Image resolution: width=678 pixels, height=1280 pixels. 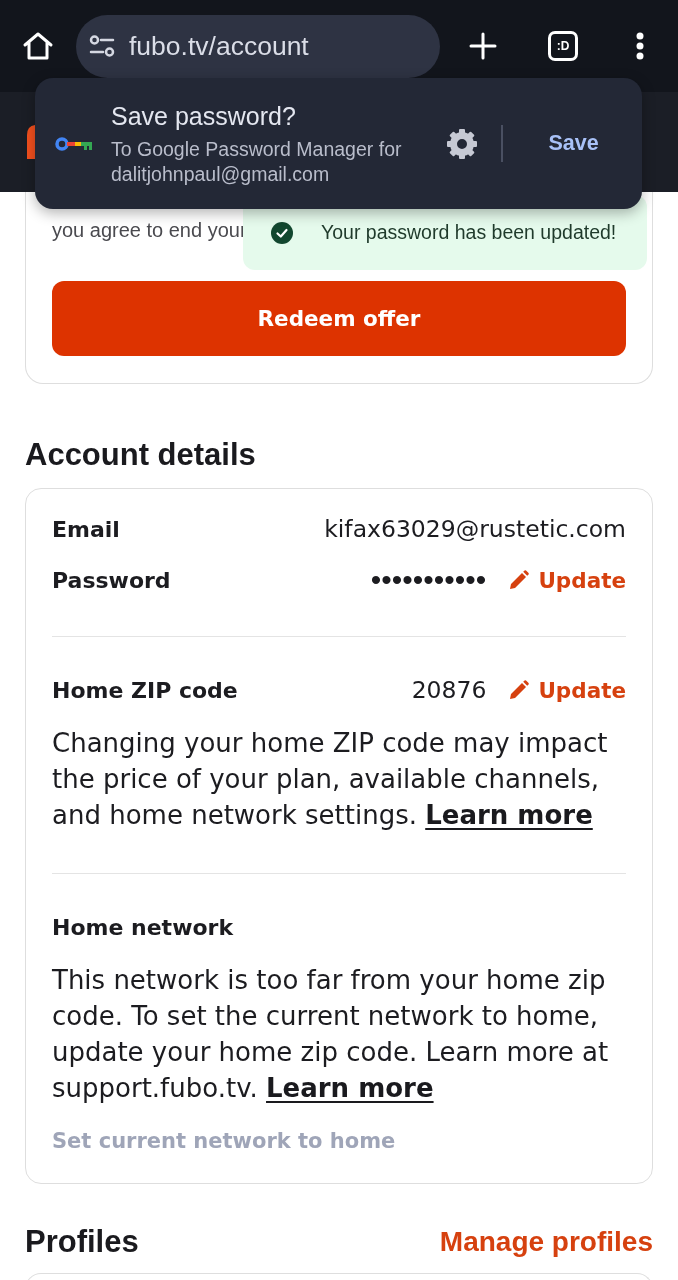 What do you see at coordinates (30, 142) in the screenshot?
I see `logo-icon` at bounding box center [30, 142].